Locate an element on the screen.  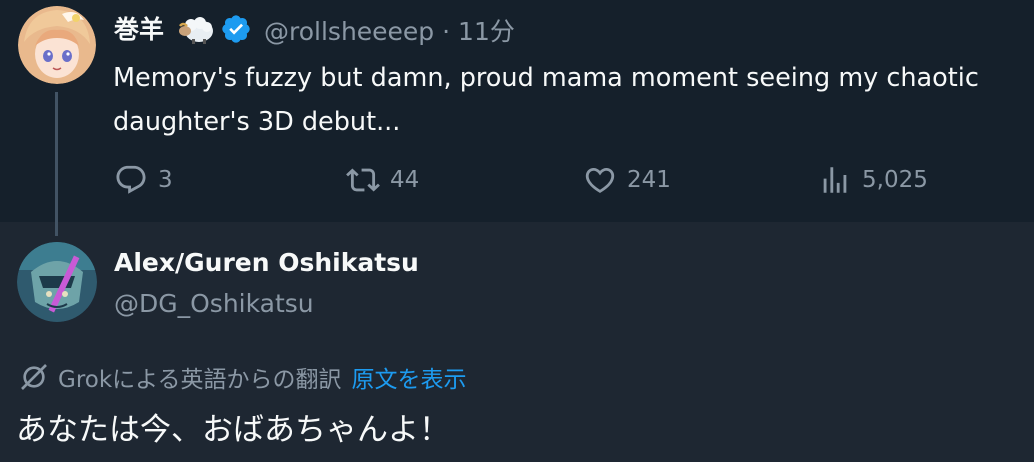
avatar-character-image is located at coordinates (57, 282).